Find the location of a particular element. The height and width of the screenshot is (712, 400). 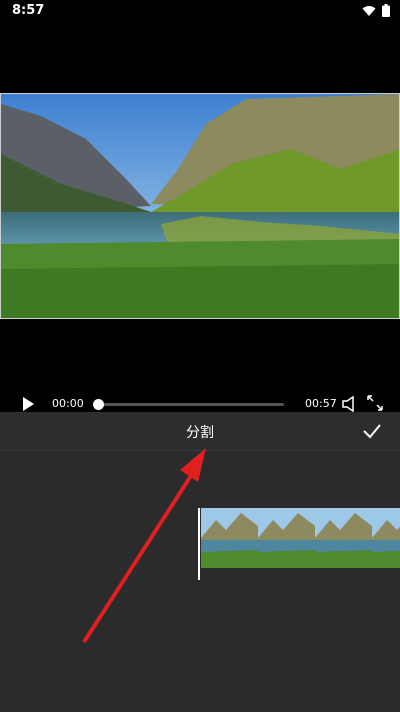

play-icon is located at coordinates (28, 404).